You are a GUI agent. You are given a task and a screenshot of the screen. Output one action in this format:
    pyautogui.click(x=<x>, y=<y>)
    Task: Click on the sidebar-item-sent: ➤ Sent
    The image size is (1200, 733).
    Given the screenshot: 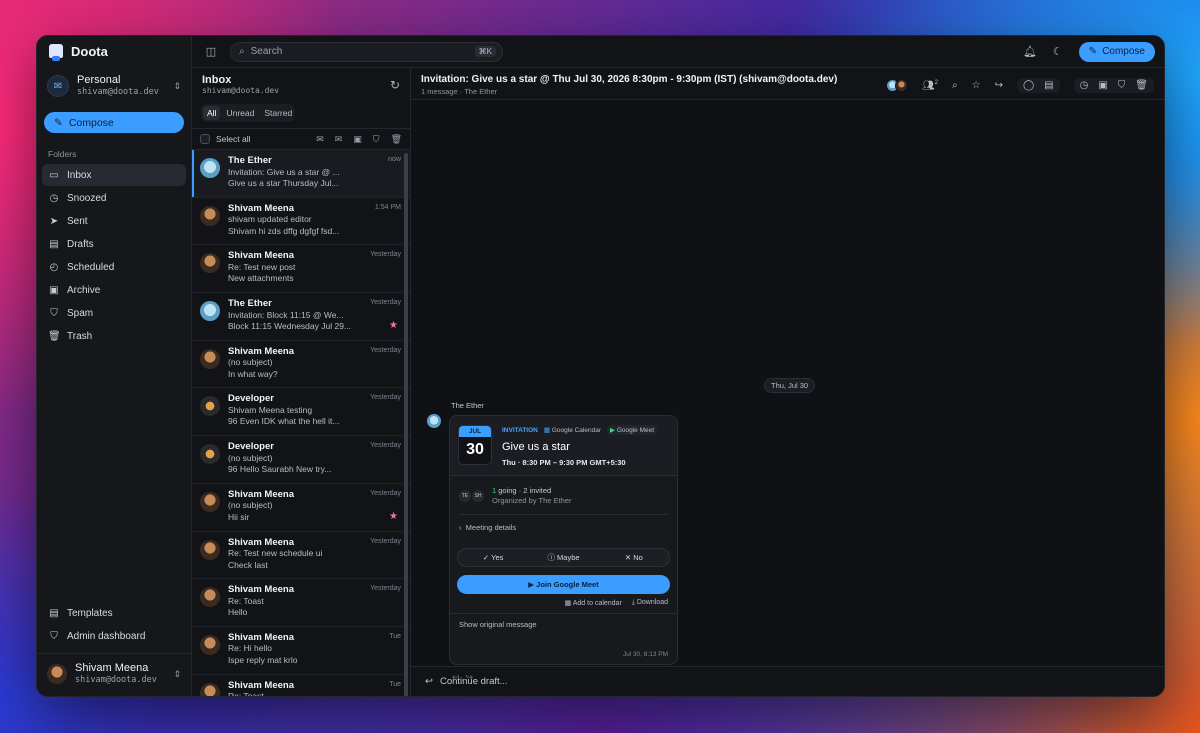 What is the action you would take?
    pyautogui.click(x=114, y=221)
    